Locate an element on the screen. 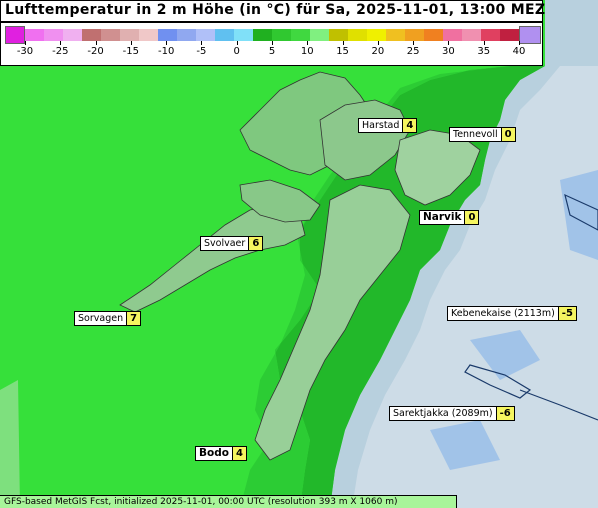 The image size is (598, 508). color-scale: -30 -25 -20 -15 -10 -5 0 5 10 15 20 25 30 35 40 is located at coordinates (271, 44).